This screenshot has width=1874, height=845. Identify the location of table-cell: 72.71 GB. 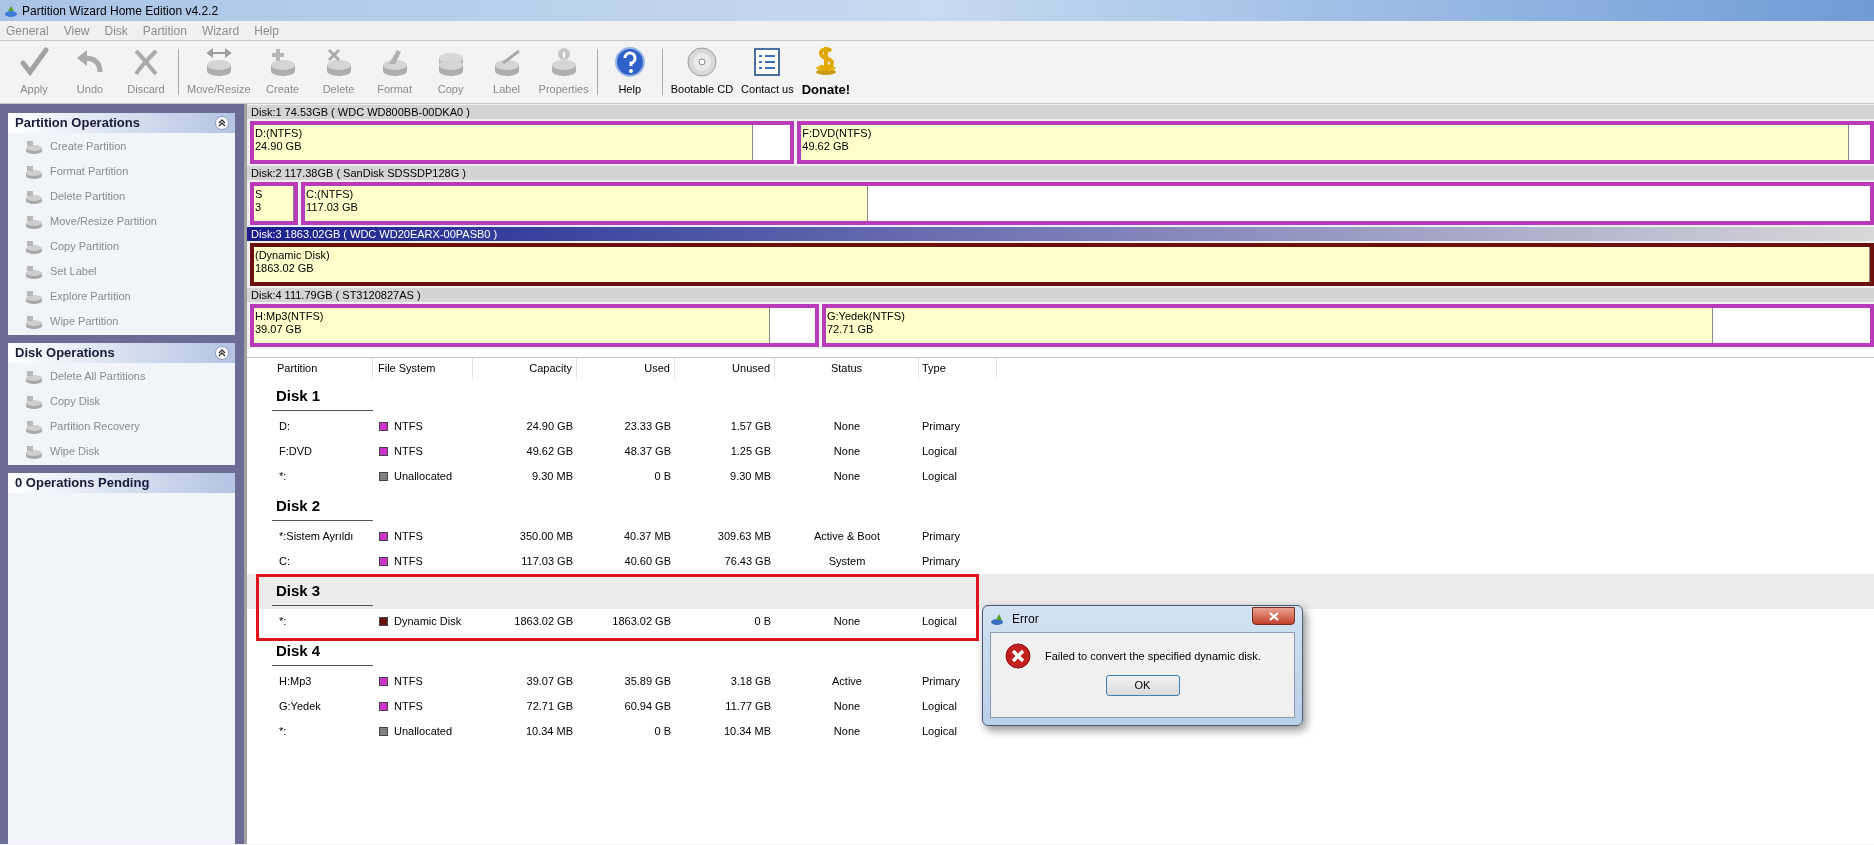
(549, 706).